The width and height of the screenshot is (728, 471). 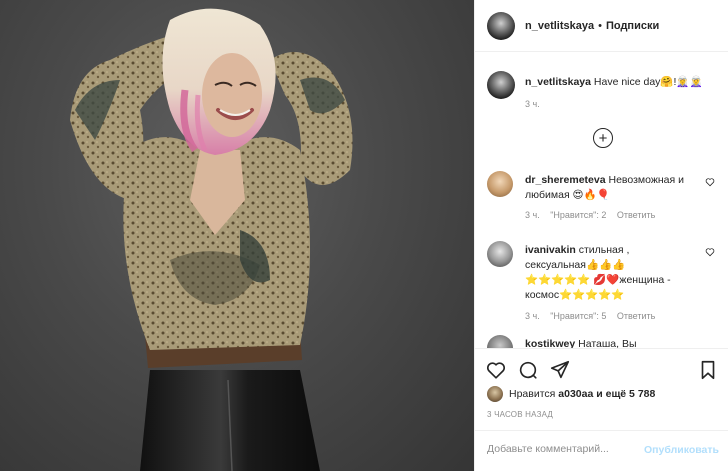 I want to click on likes-summary: Нравится a030aa и ещё 5 788, so click(x=571, y=394).